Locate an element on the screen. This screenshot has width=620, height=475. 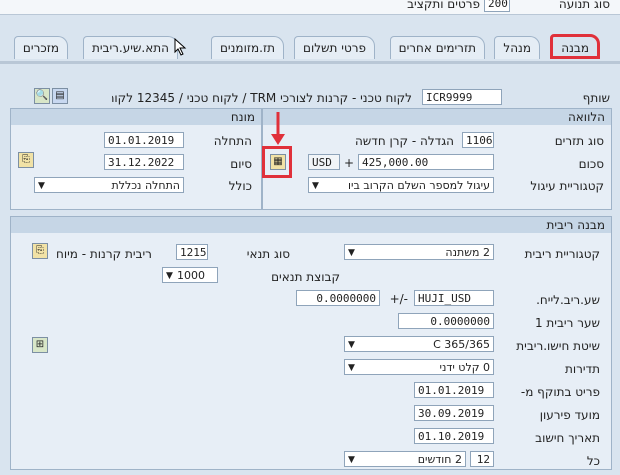
rounding-label: קטגוריית עיגול is located at coordinates (567, 186).